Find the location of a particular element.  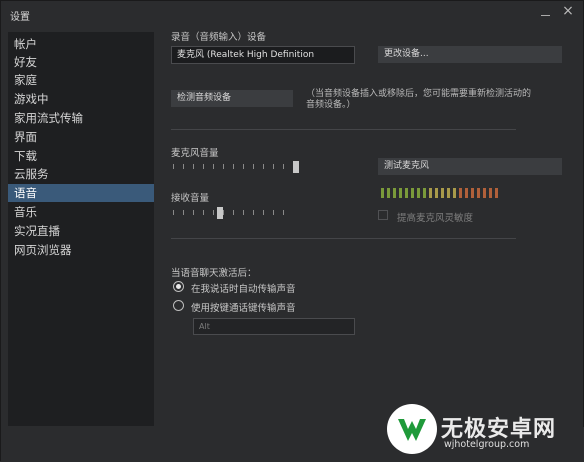

sidebar-item-in-game: 游戏中 is located at coordinates (81, 99).